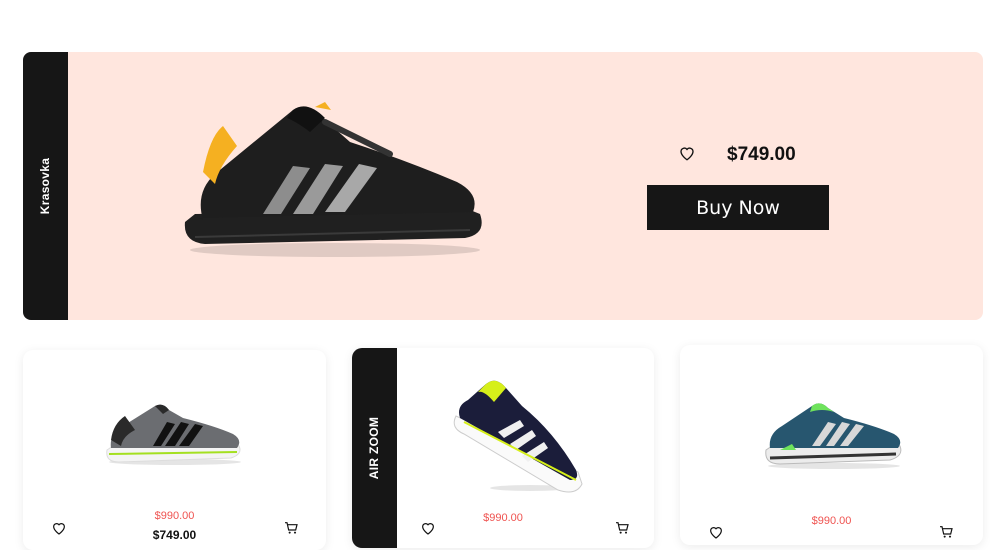  I want to click on featured-price: $749.00, so click(761, 154).